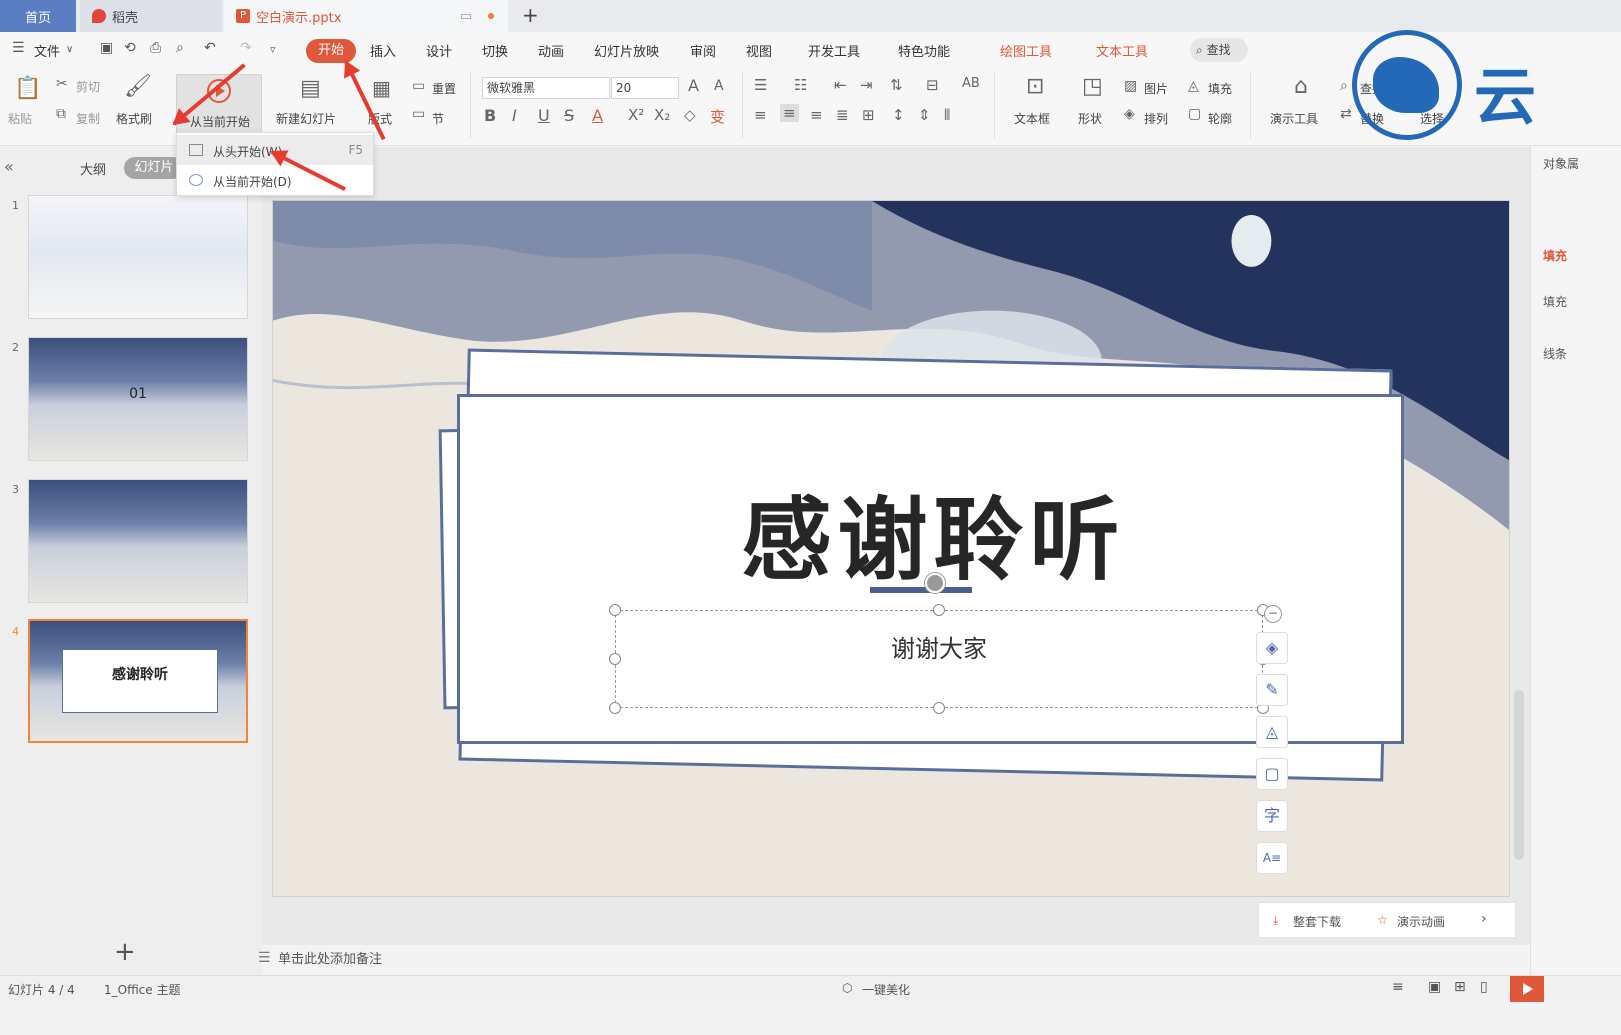  I want to click on decrease-indent-icon: ⇤, so click(840, 85).